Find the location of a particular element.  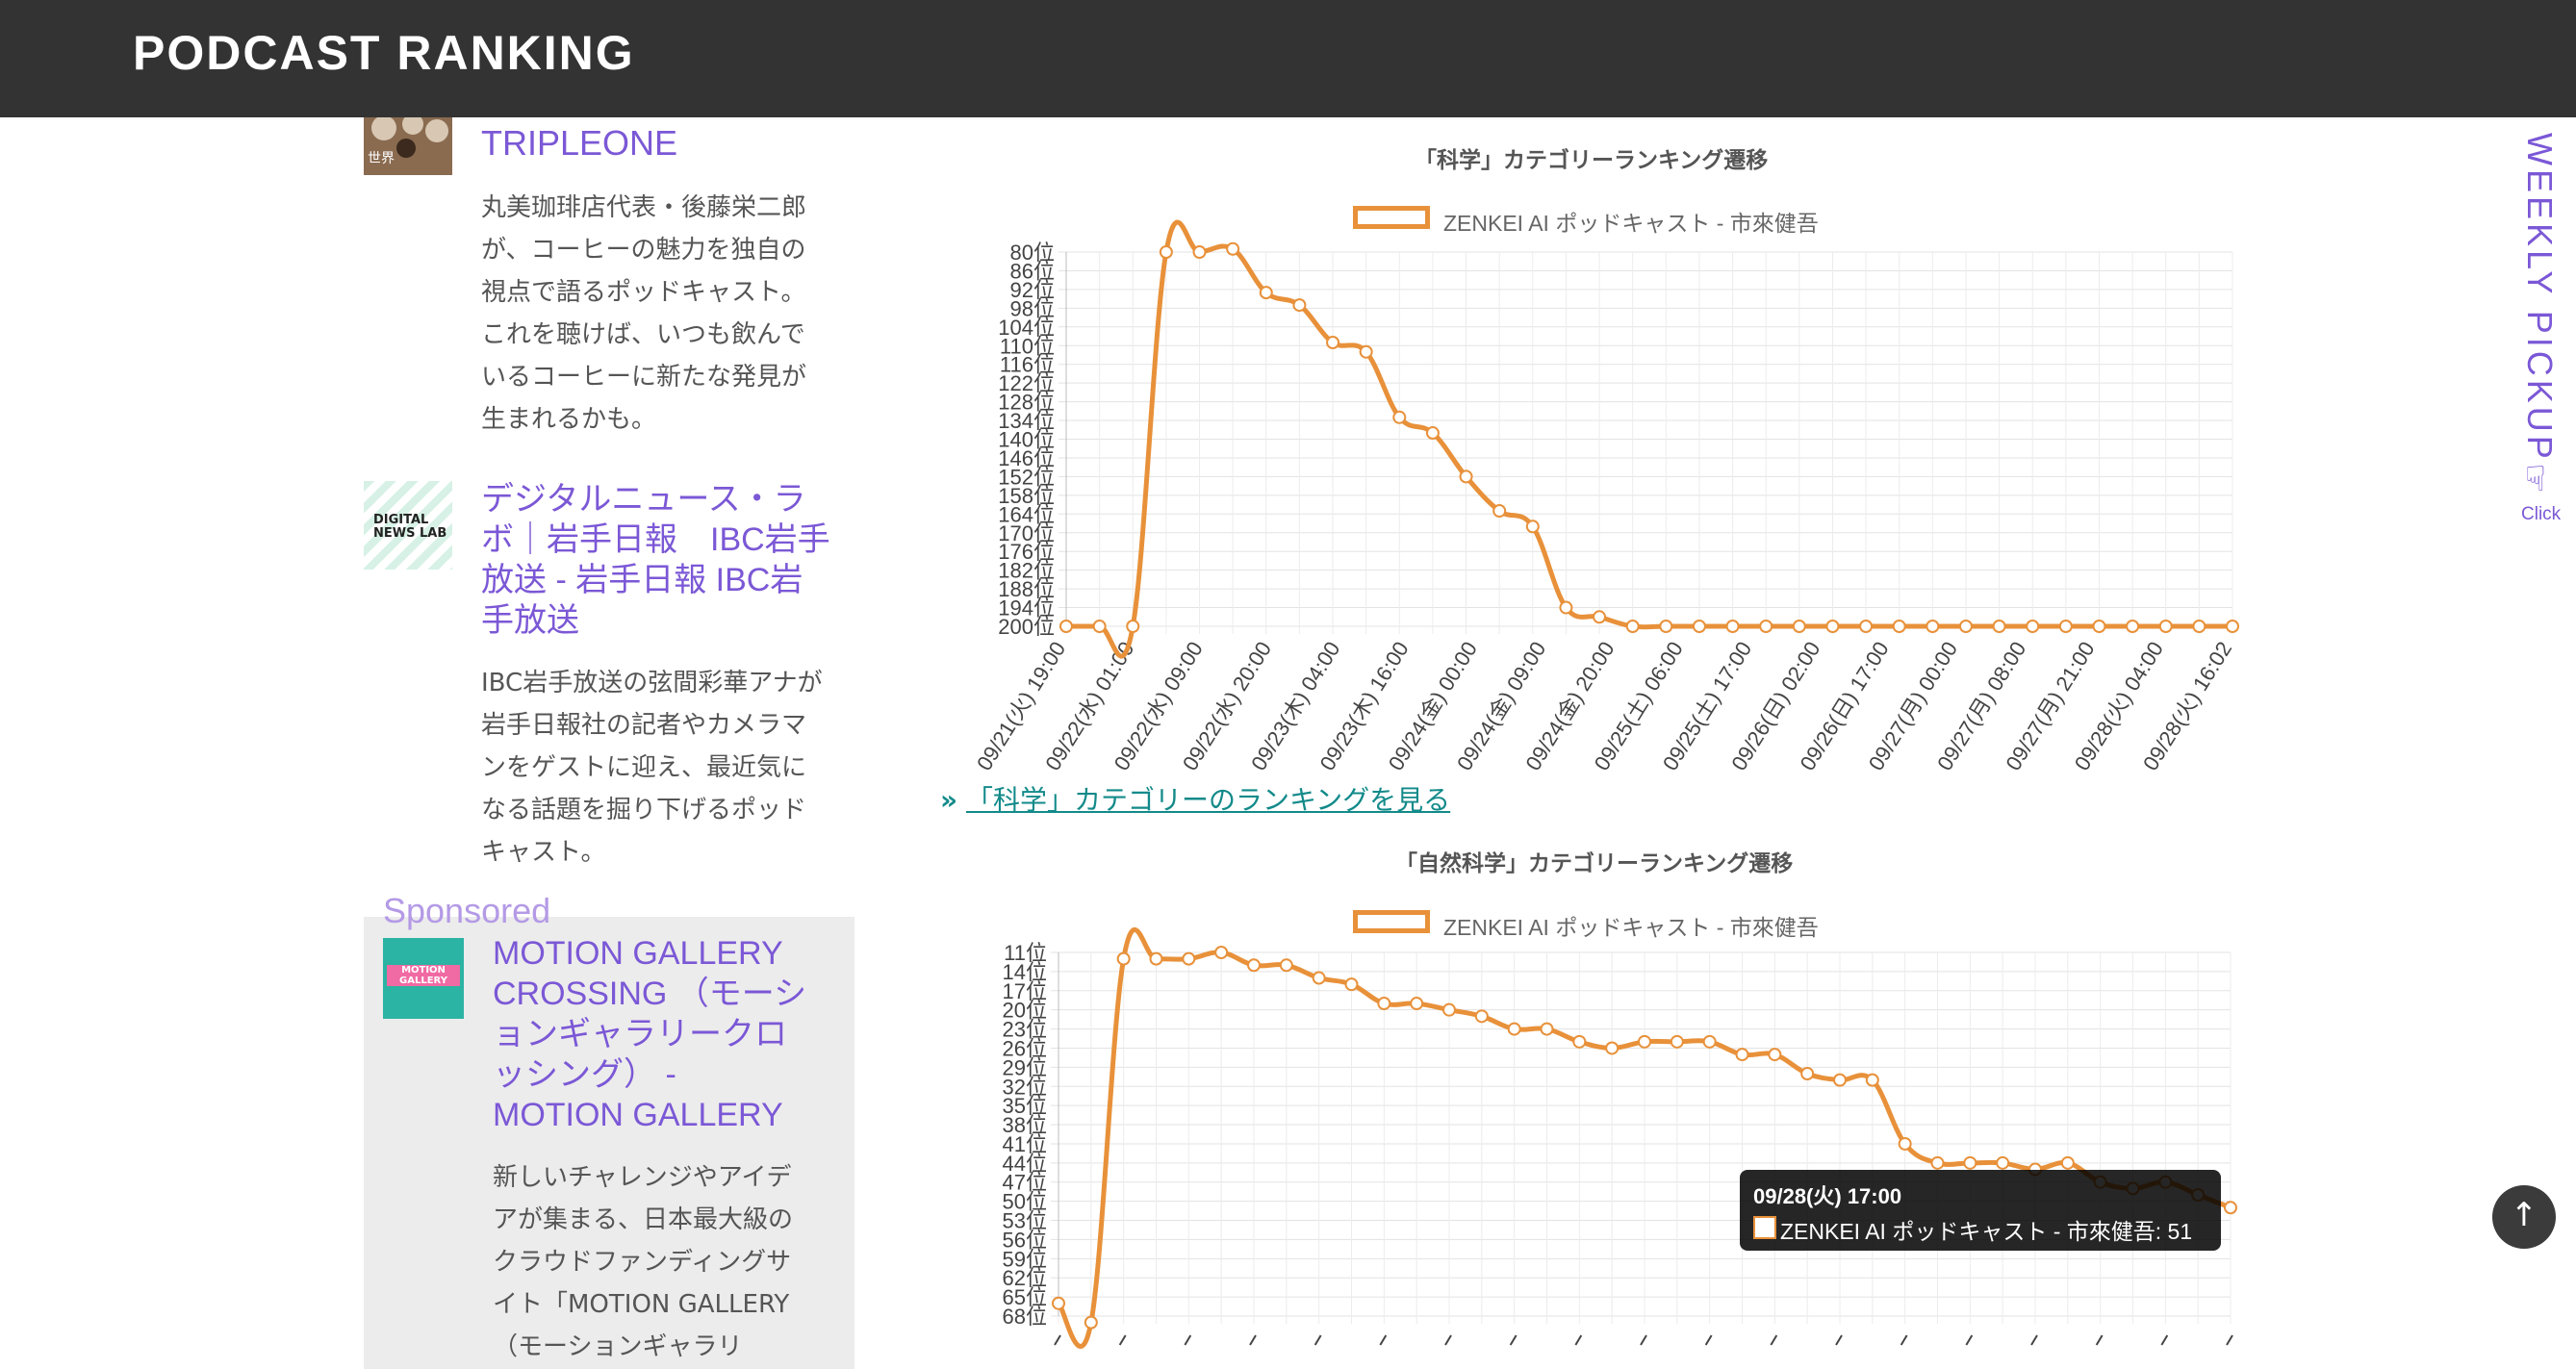

arrow-up-icon: ↑ is located at coordinates (2524, 1215).